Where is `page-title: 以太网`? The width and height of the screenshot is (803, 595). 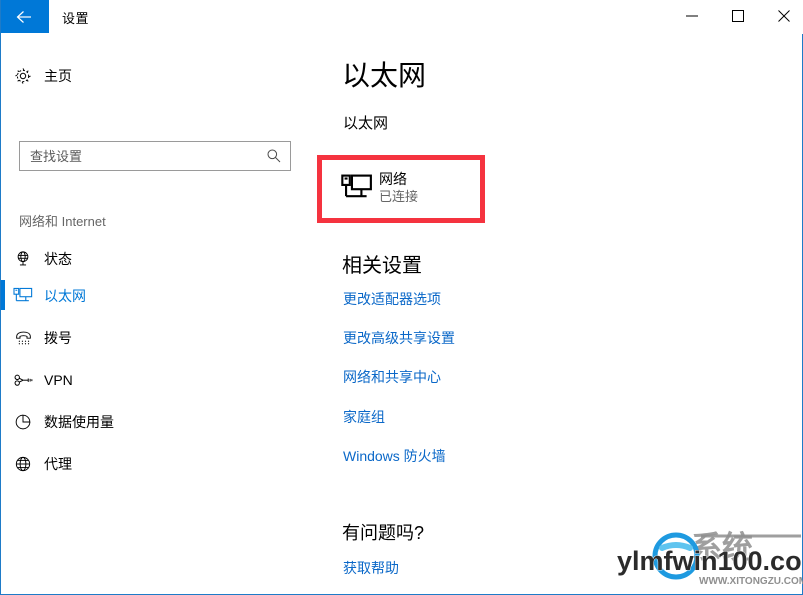 page-title: 以太网 is located at coordinates (384, 75).